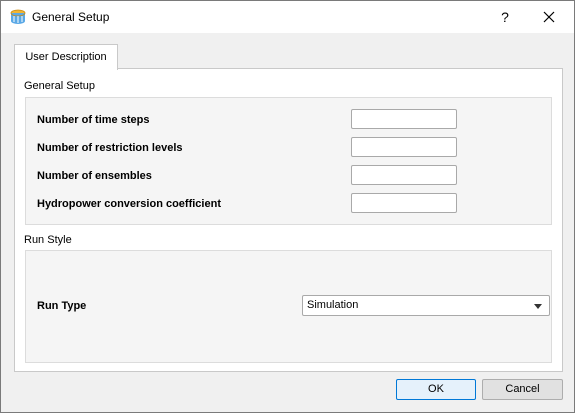 The height and width of the screenshot is (413, 575). Describe the element at coordinates (71, 17) in the screenshot. I see `window-title: General Setup` at that location.